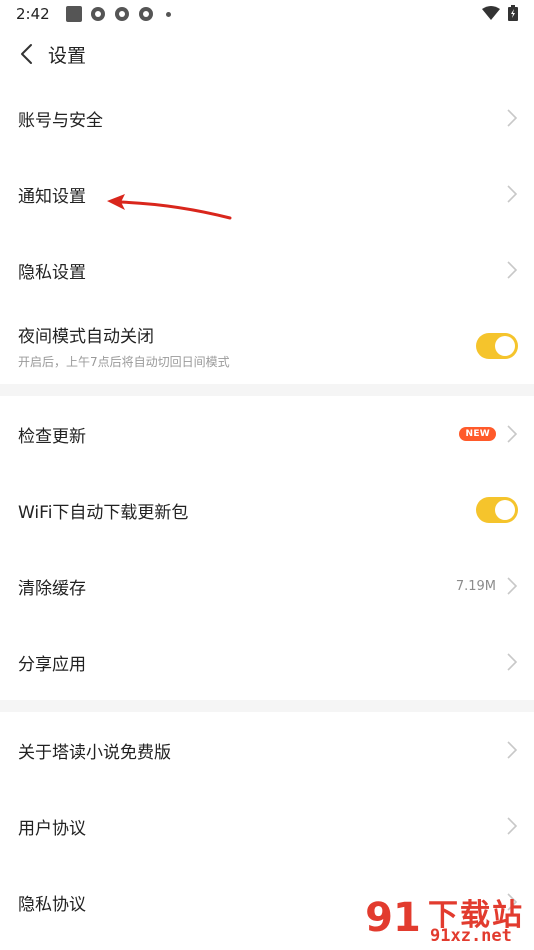  I want to click on settings-item-label: 账号与安全, so click(60, 120).